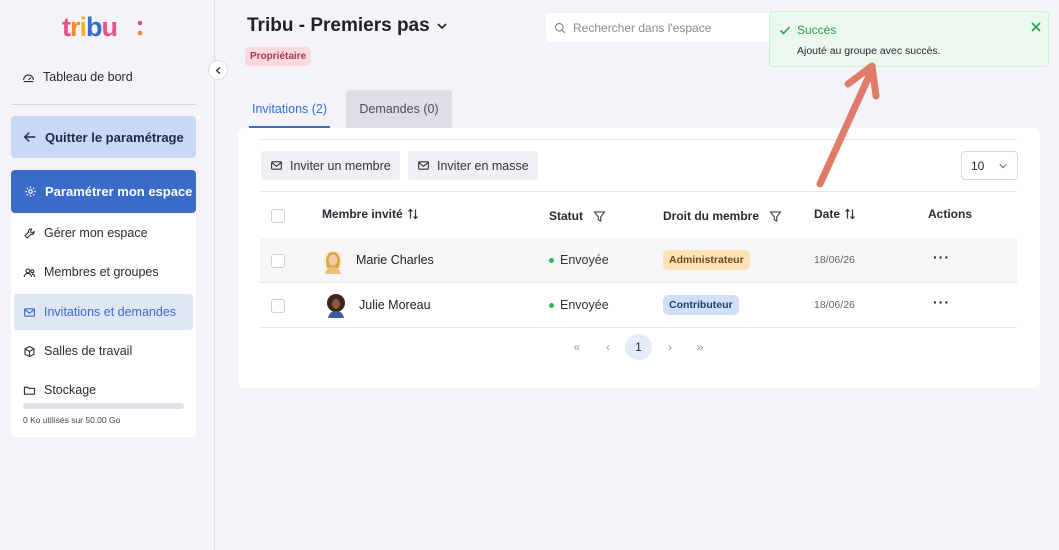  What do you see at coordinates (29, 137) in the screenshot?
I see `arrow-left-icon` at bounding box center [29, 137].